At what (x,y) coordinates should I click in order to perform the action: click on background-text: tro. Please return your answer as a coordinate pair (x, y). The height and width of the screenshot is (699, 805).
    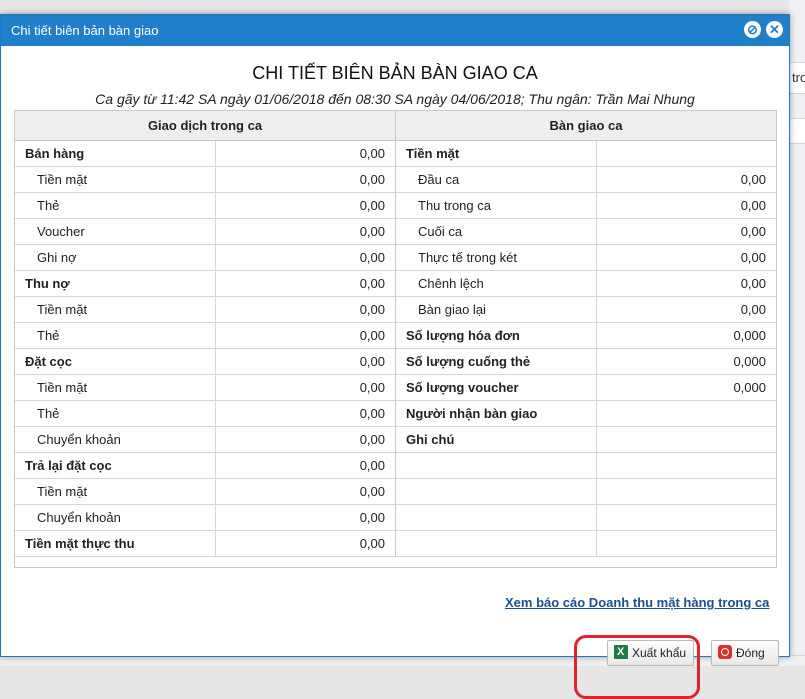
    Looking at the image, I should click on (798, 77).